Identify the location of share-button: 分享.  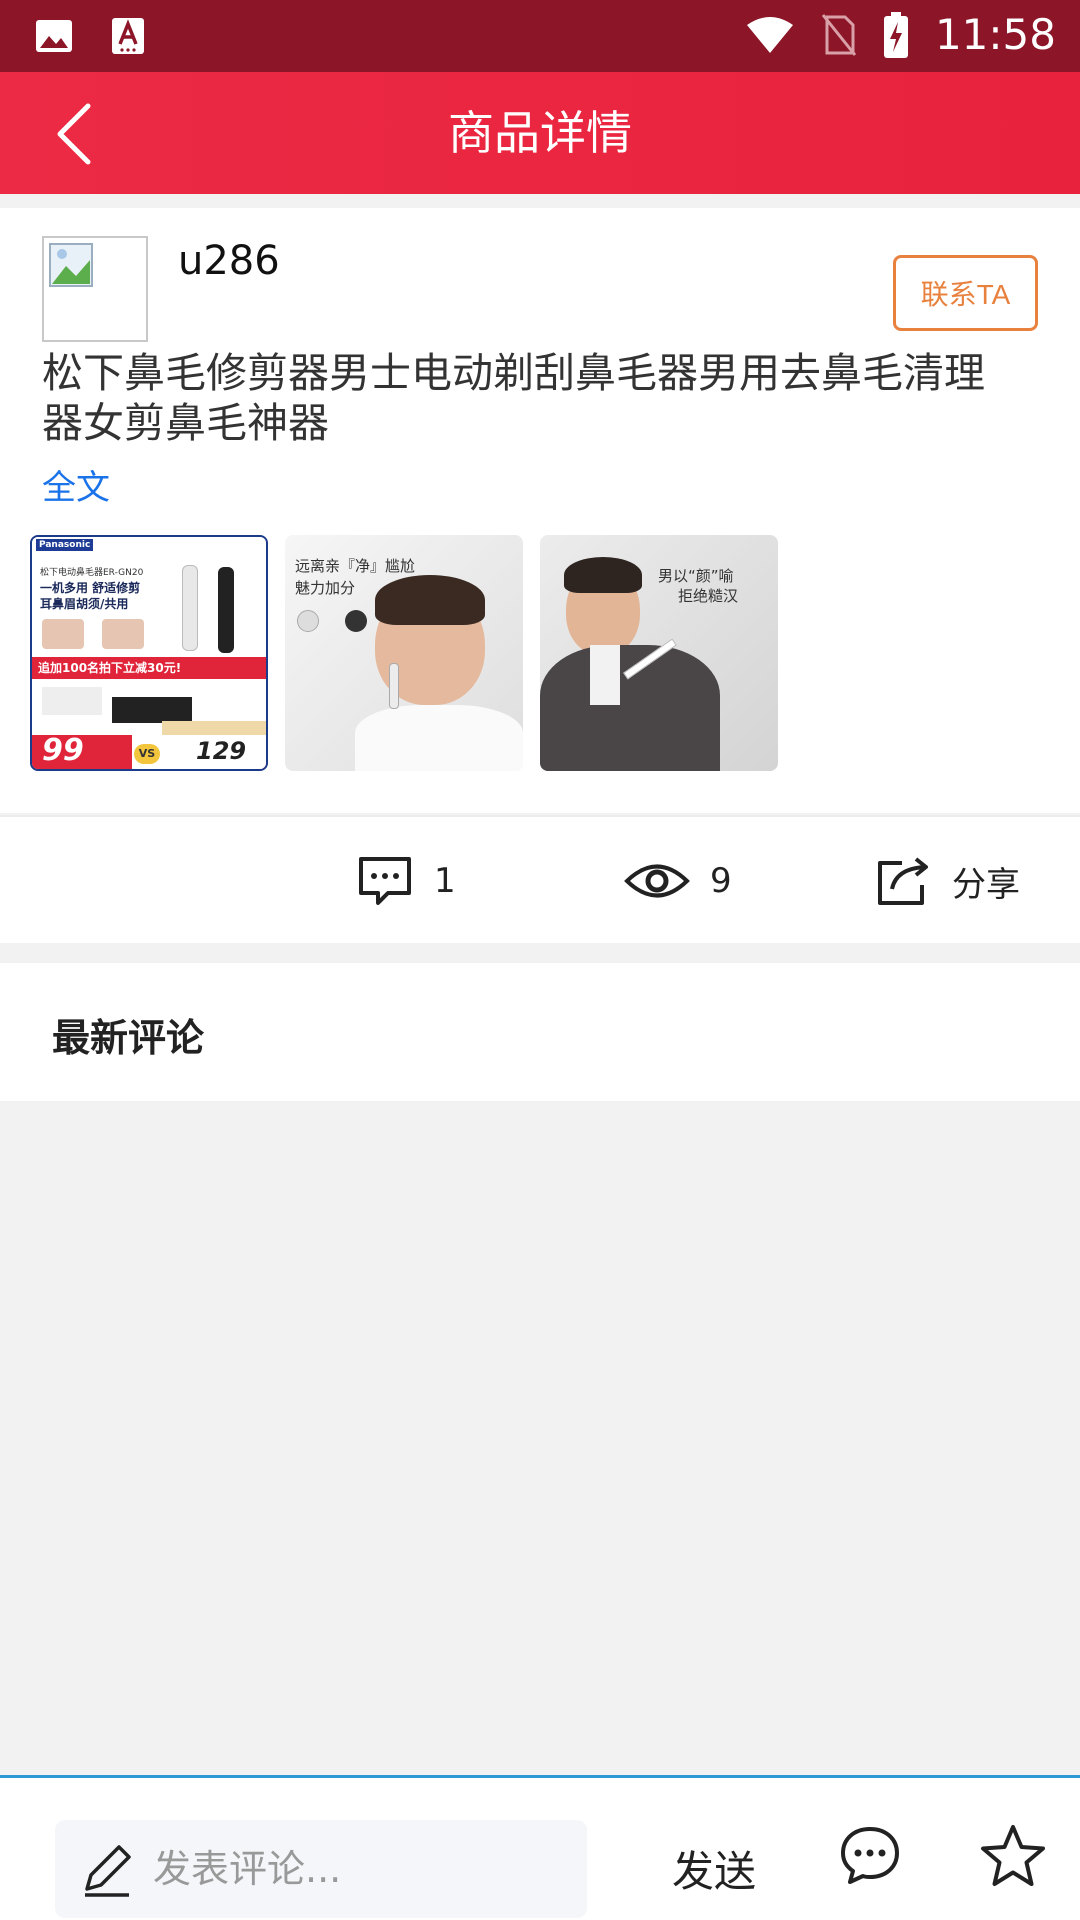
(947, 881).